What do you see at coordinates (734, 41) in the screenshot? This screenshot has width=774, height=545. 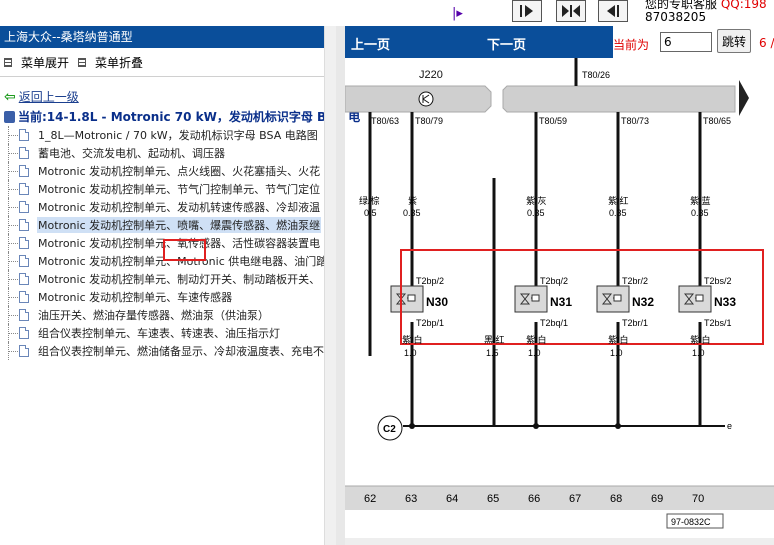 I see `jump-button: 跳转` at bounding box center [734, 41].